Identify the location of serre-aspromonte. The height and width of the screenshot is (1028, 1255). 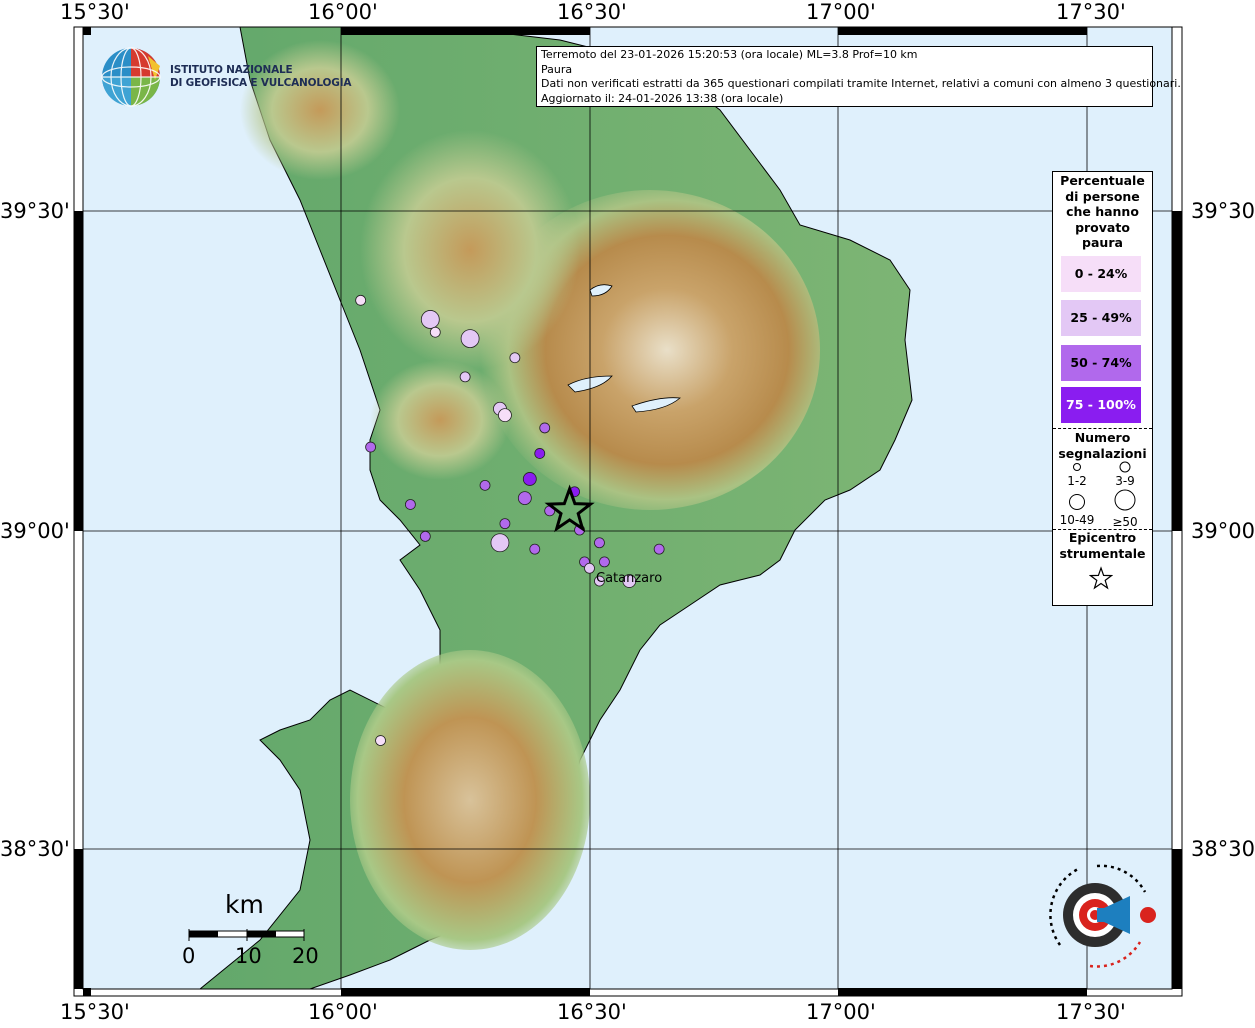
(470, 800).